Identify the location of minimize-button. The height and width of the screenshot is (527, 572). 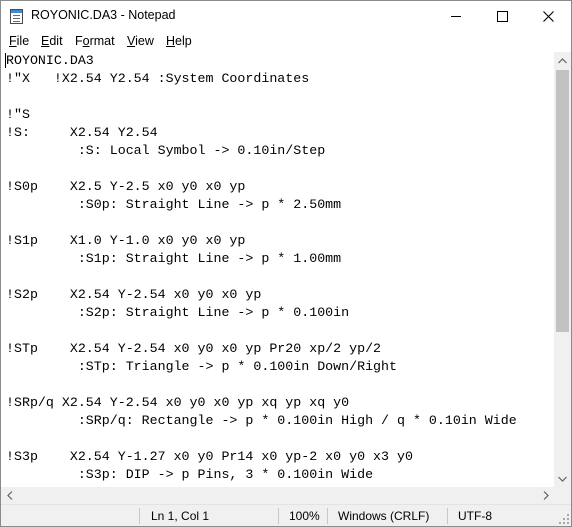
(456, 16).